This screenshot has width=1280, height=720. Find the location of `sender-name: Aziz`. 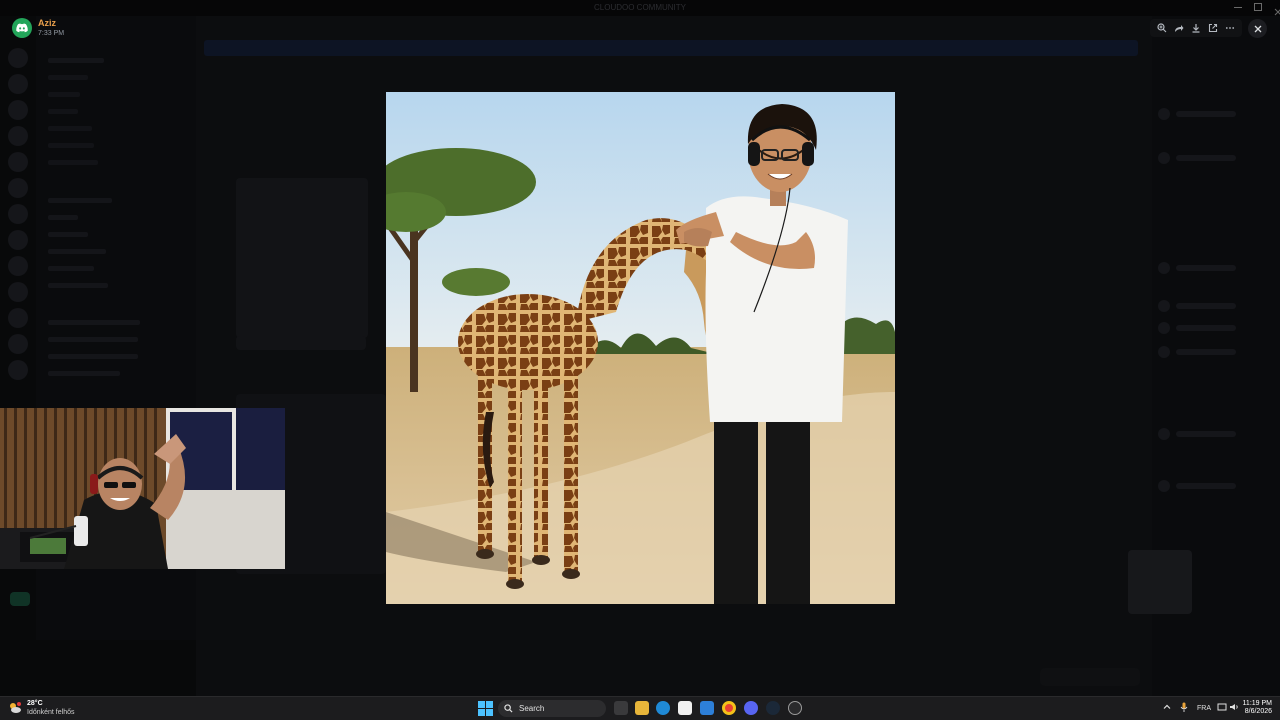

sender-name: Aziz is located at coordinates (51, 23).